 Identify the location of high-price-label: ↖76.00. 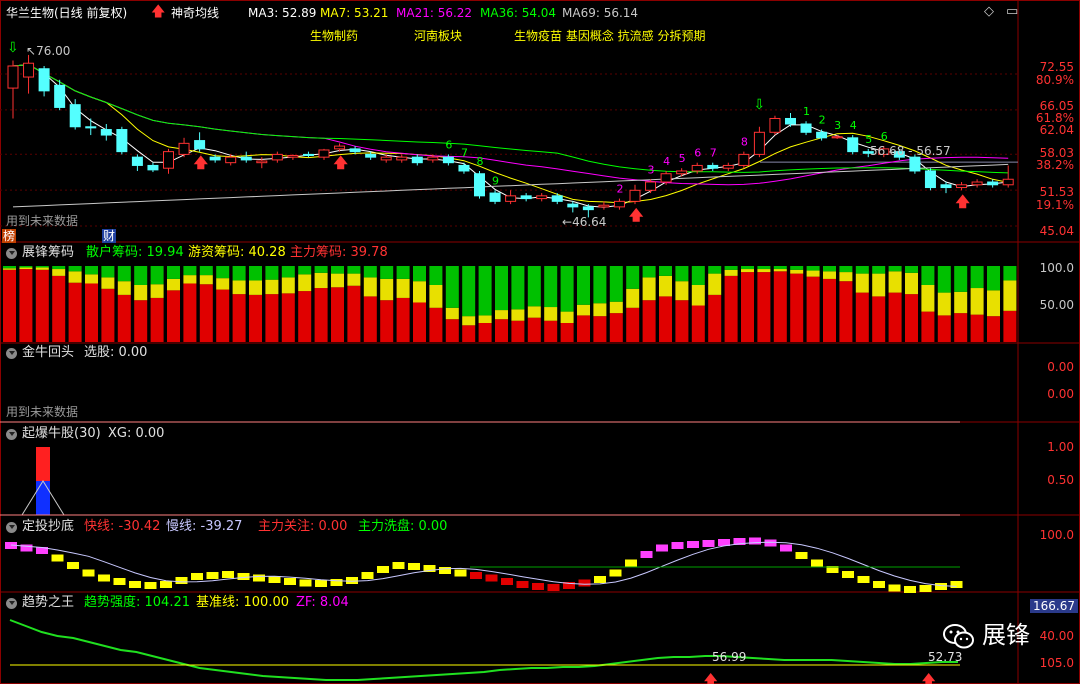
(48, 51).